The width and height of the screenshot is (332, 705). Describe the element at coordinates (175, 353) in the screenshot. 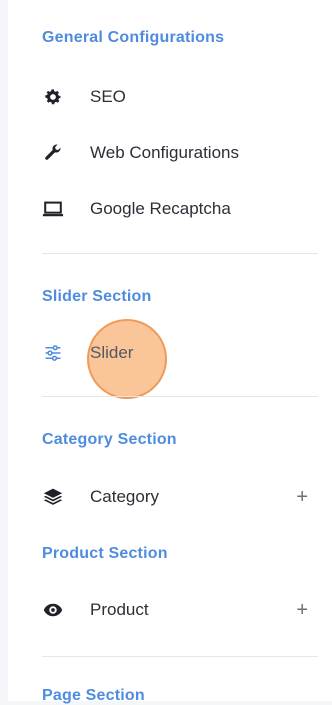

I see `sidebar-item-slider: Slider` at that location.